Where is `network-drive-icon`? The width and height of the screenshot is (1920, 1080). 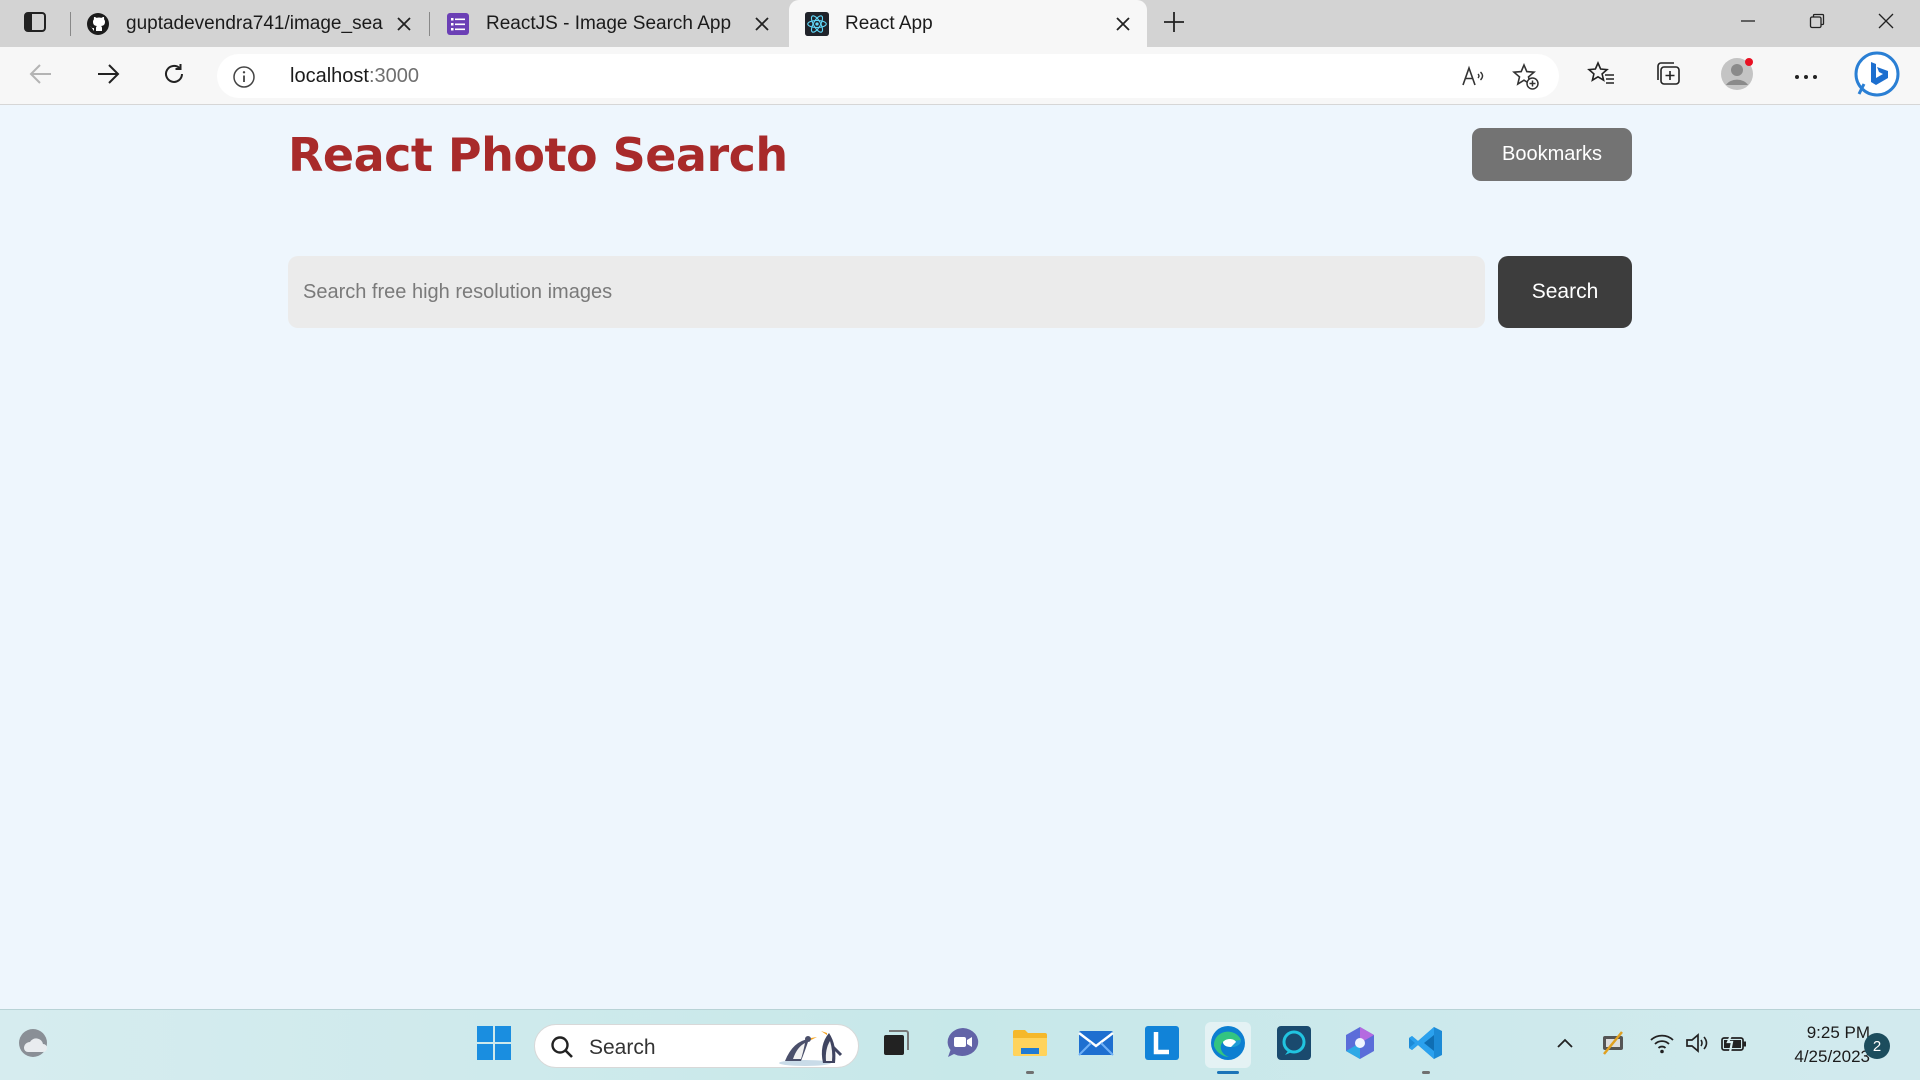 network-drive-icon is located at coordinates (1613, 1045).